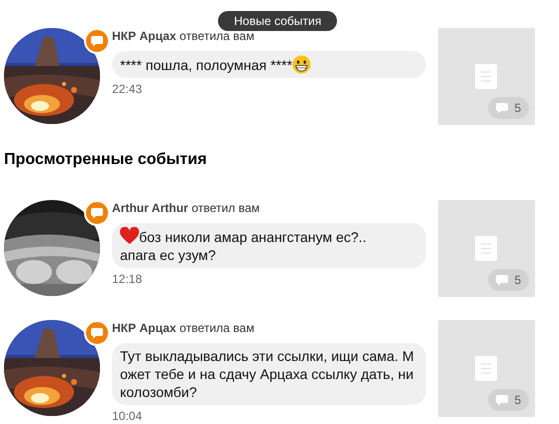 This screenshot has height=424, width=559. What do you see at coordinates (269, 374) in the screenshot?
I see `message-bubble: Тут выкладывались эти ссылки, ищи сама. М ожет тебе и на сдачу Арцаха ссылку дать, ни колозомби?` at bounding box center [269, 374].